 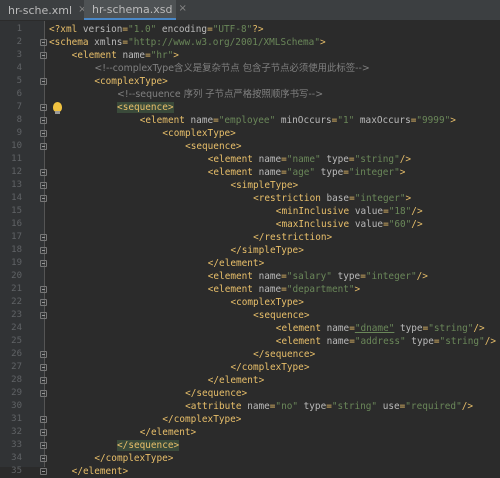 What do you see at coordinates (220, 94) in the screenshot?
I see `code-comment: <!--sequence 序列 子节点严格按照顺序书写-->` at bounding box center [220, 94].